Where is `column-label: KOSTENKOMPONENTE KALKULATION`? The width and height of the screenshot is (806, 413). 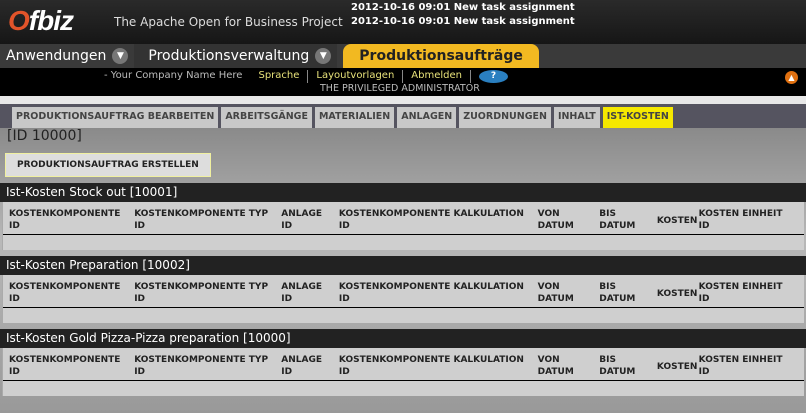 column-label: KOSTENKOMPONENTE KALKULATION is located at coordinates (431, 214).